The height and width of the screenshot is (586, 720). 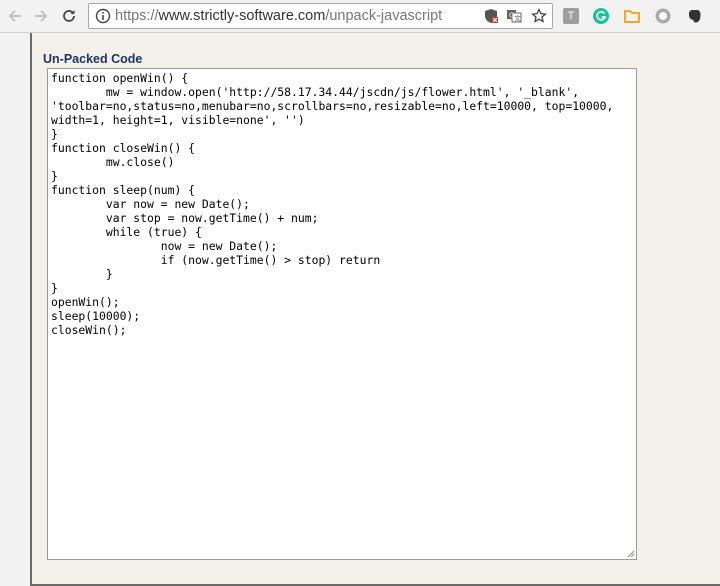 I want to click on evernote-icon, so click(x=695, y=16).